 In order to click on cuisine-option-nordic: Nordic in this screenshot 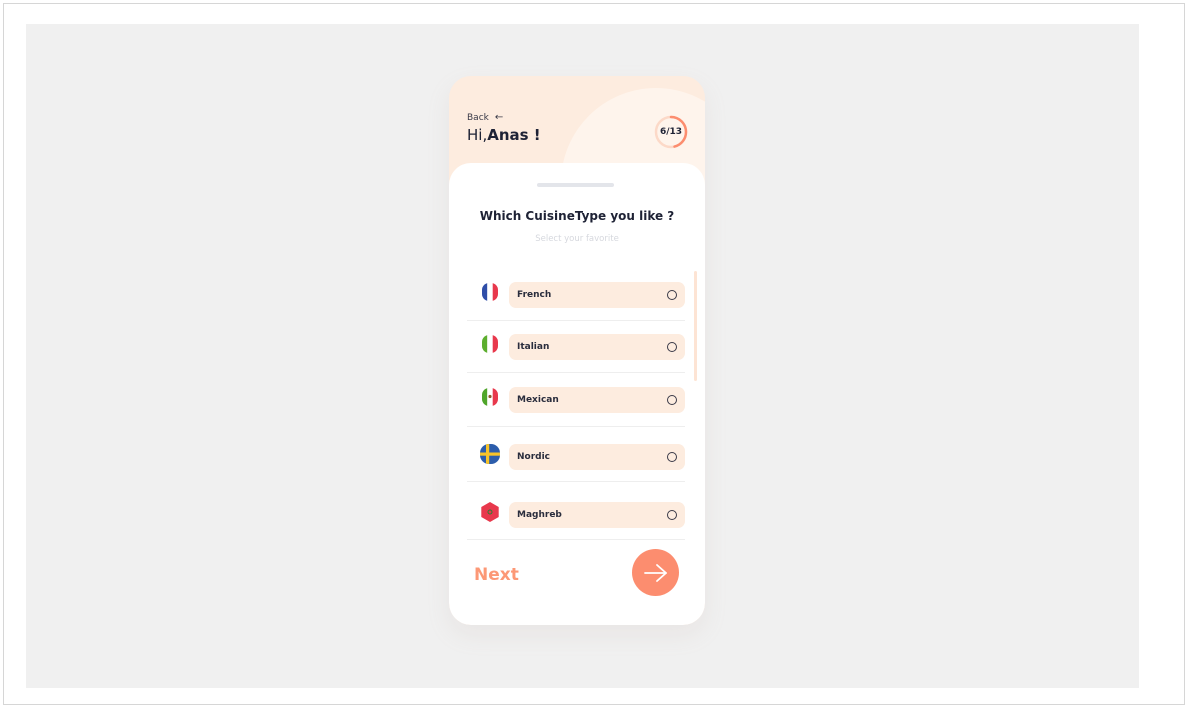, I will do `click(597, 457)`.